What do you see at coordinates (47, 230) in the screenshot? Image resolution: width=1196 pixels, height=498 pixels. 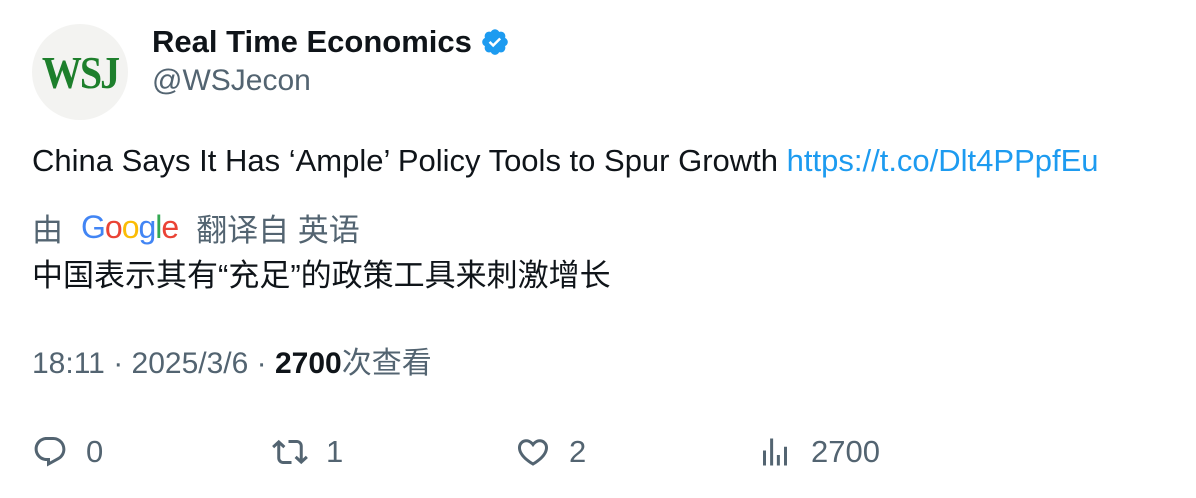 I see `translation-prefix: 由` at bounding box center [47, 230].